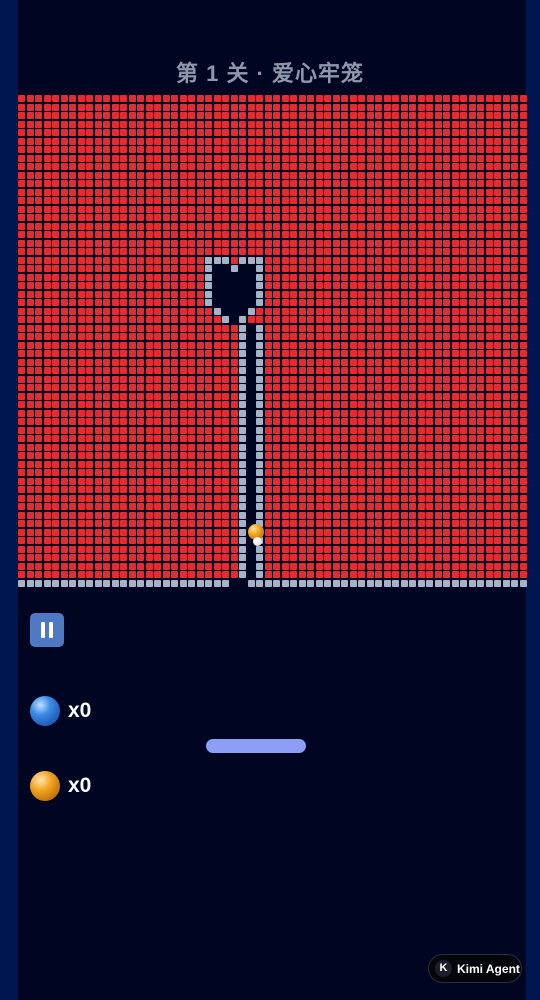 This screenshot has height=1000, width=540. Describe the element at coordinates (47, 630) in the screenshot. I see `pause-button` at that location.